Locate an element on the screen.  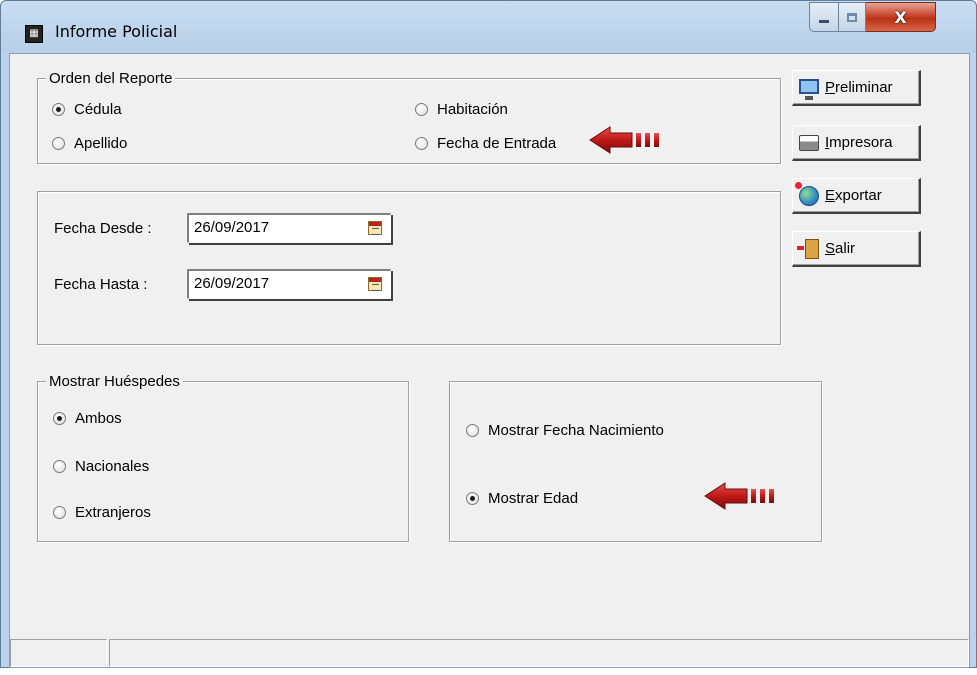
radio-ambos-label: Ambos is located at coordinates (98, 418).